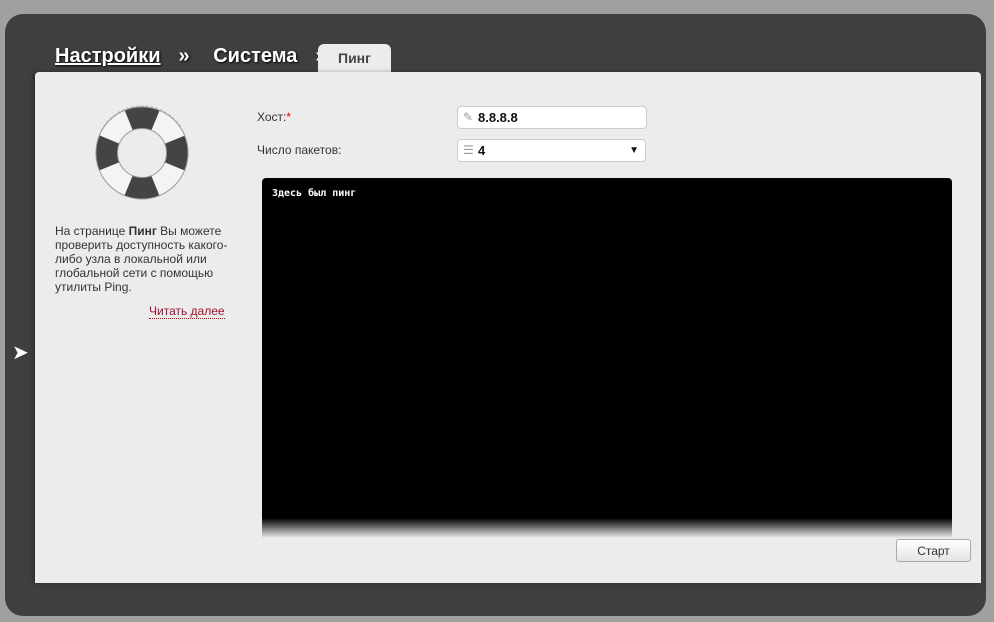 The image size is (994, 622). Describe the element at coordinates (468, 150) in the screenshot. I see `list-icon: ☰` at that location.